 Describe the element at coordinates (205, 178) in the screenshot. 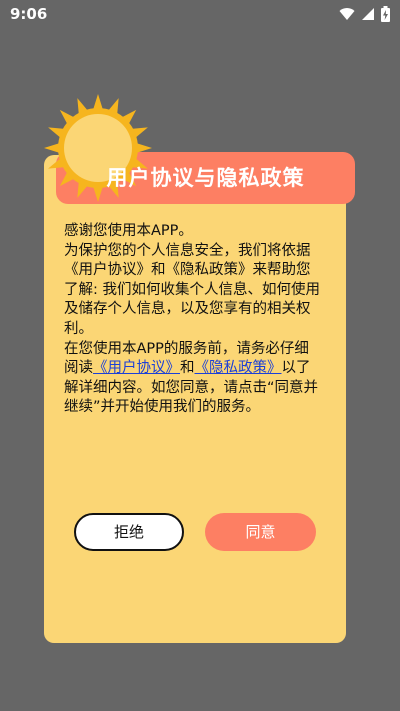

I see `dialog-title: 用户协议与隐私政策` at that location.